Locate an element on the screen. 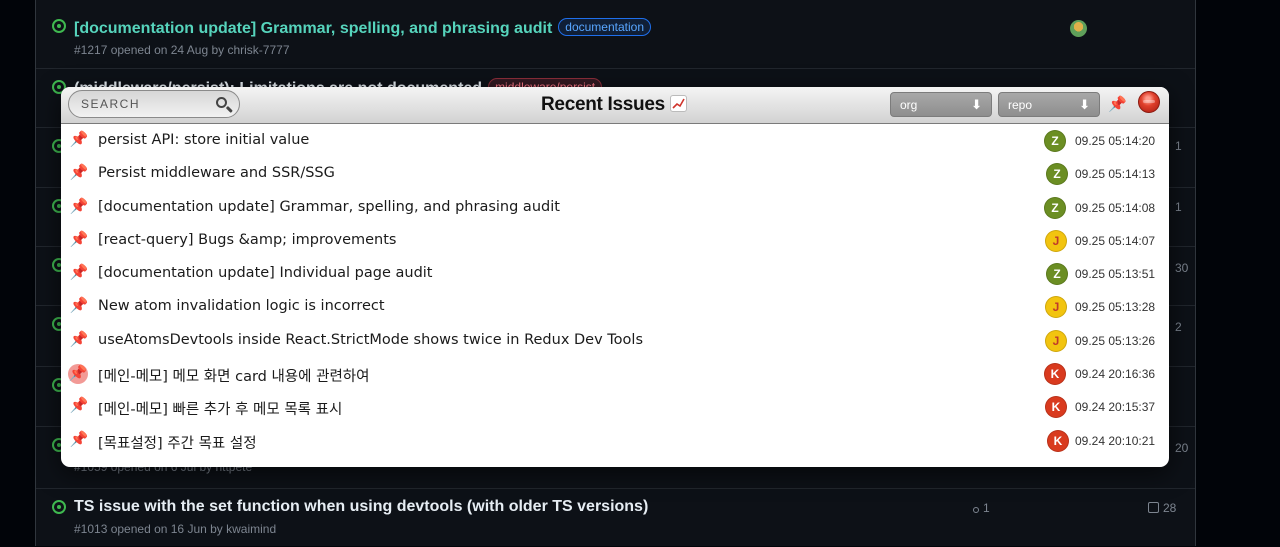 Image resolution: width=1280 pixels, height=547 pixels. issue-timestamp: 09.24 20:15:37 is located at coordinates (1115, 407).